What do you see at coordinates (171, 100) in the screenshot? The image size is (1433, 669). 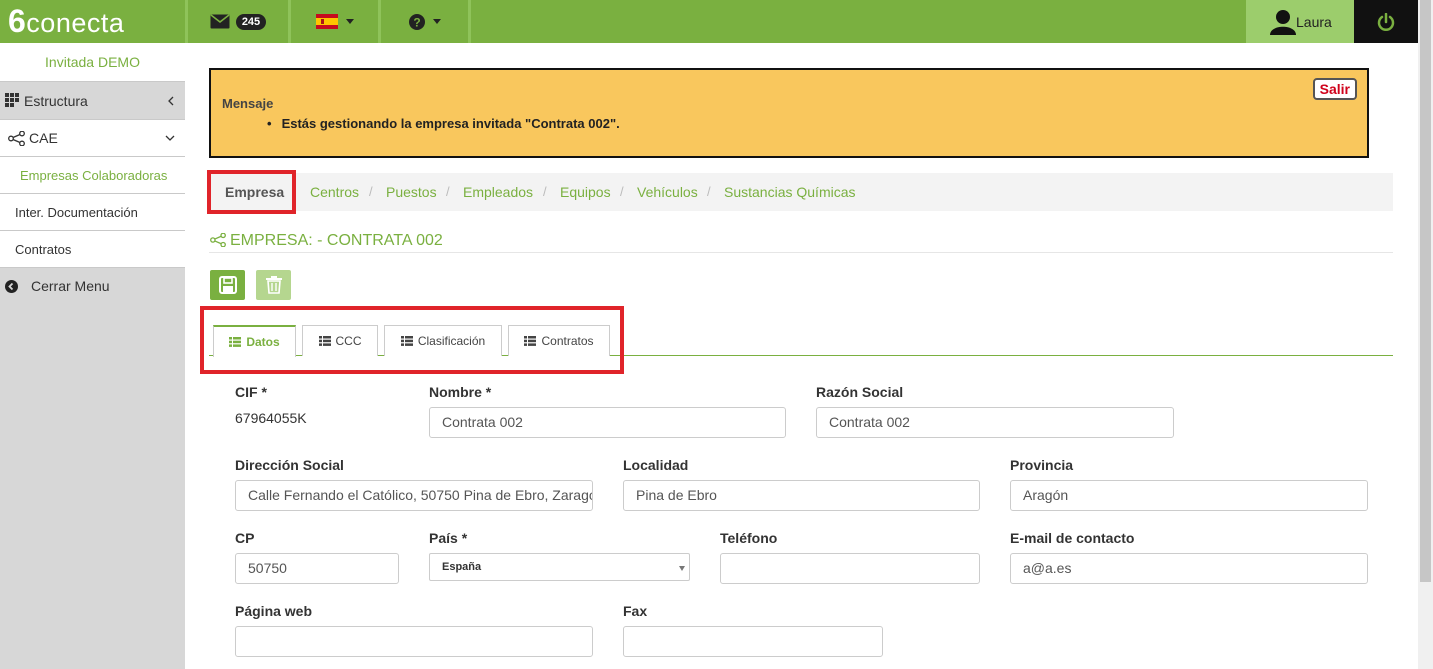 I see `chevron-left-icon` at bounding box center [171, 100].